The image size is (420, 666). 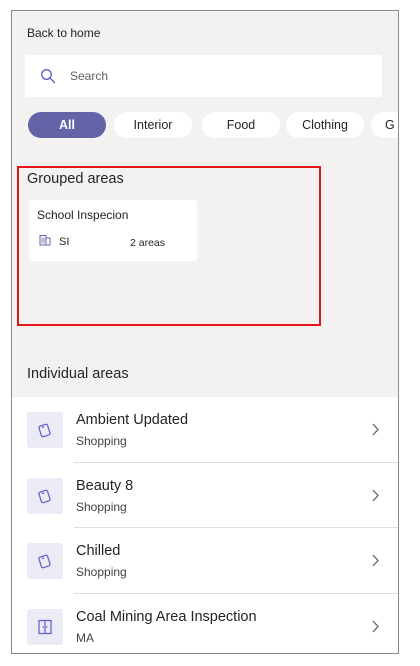 What do you see at coordinates (98, 551) in the screenshot?
I see `list-item-title: Chilled` at bounding box center [98, 551].